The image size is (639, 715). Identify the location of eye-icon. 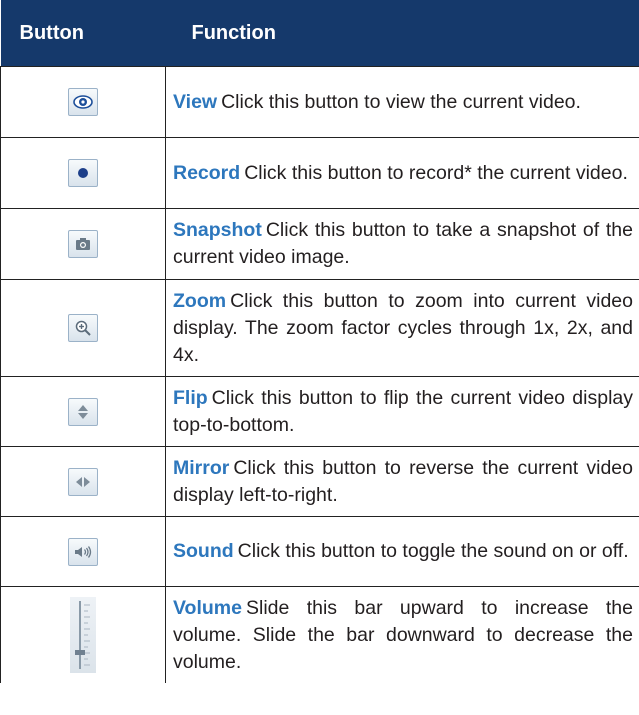
(83, 102).